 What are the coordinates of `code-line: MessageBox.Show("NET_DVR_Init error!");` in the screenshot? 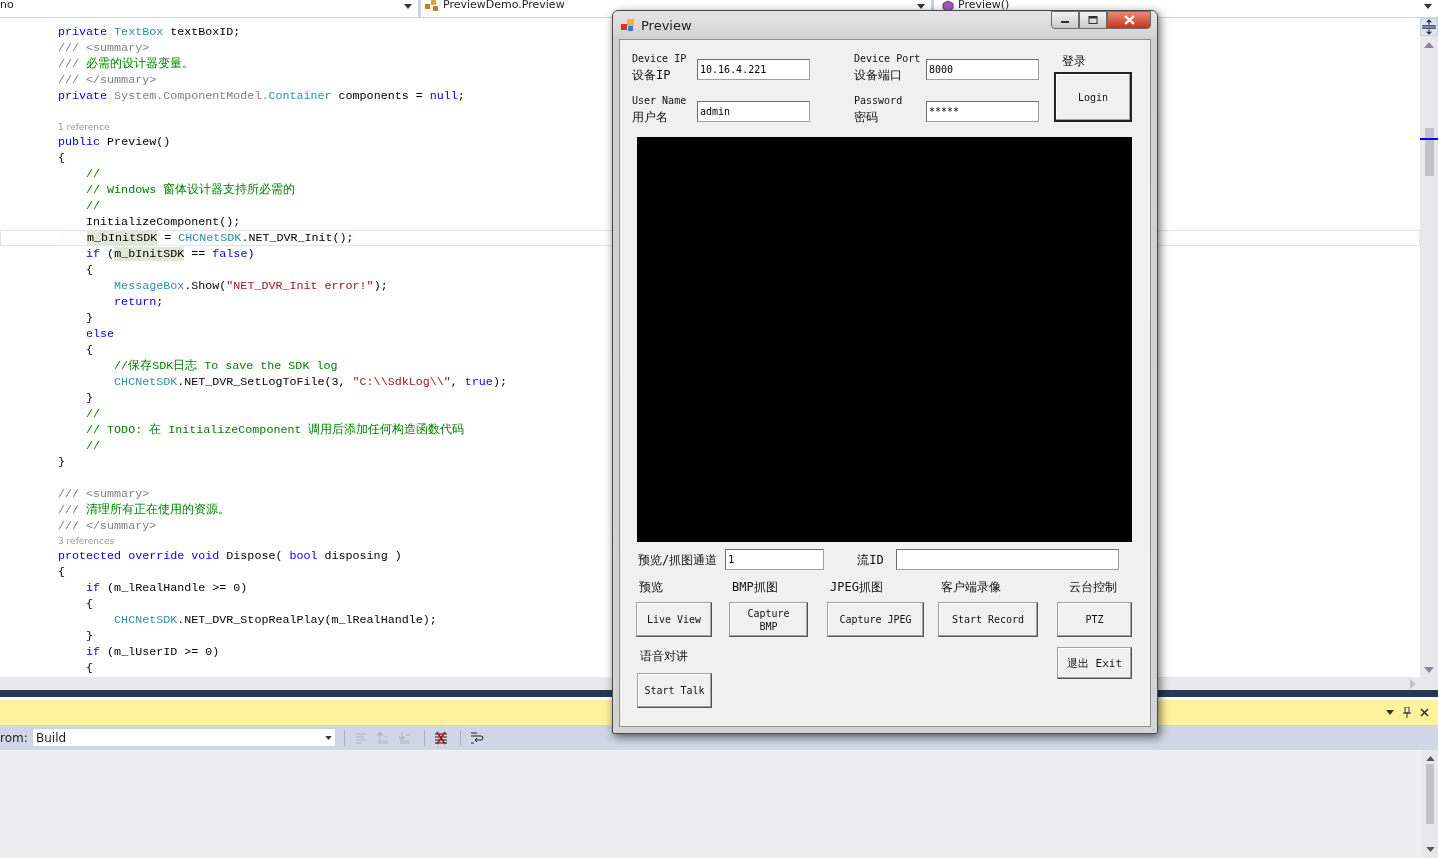 It's located at (250, 286).